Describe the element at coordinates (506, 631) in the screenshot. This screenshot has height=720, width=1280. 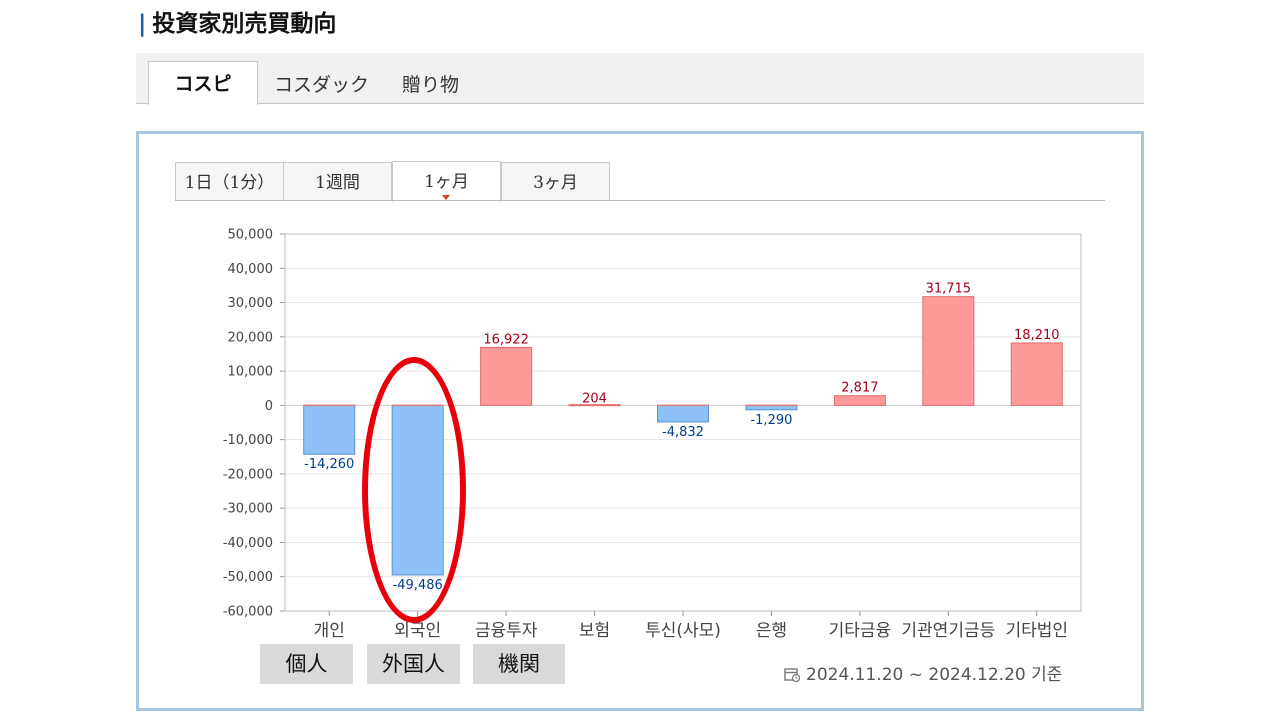
I see `x-tick-label: 금융투자` at that location.